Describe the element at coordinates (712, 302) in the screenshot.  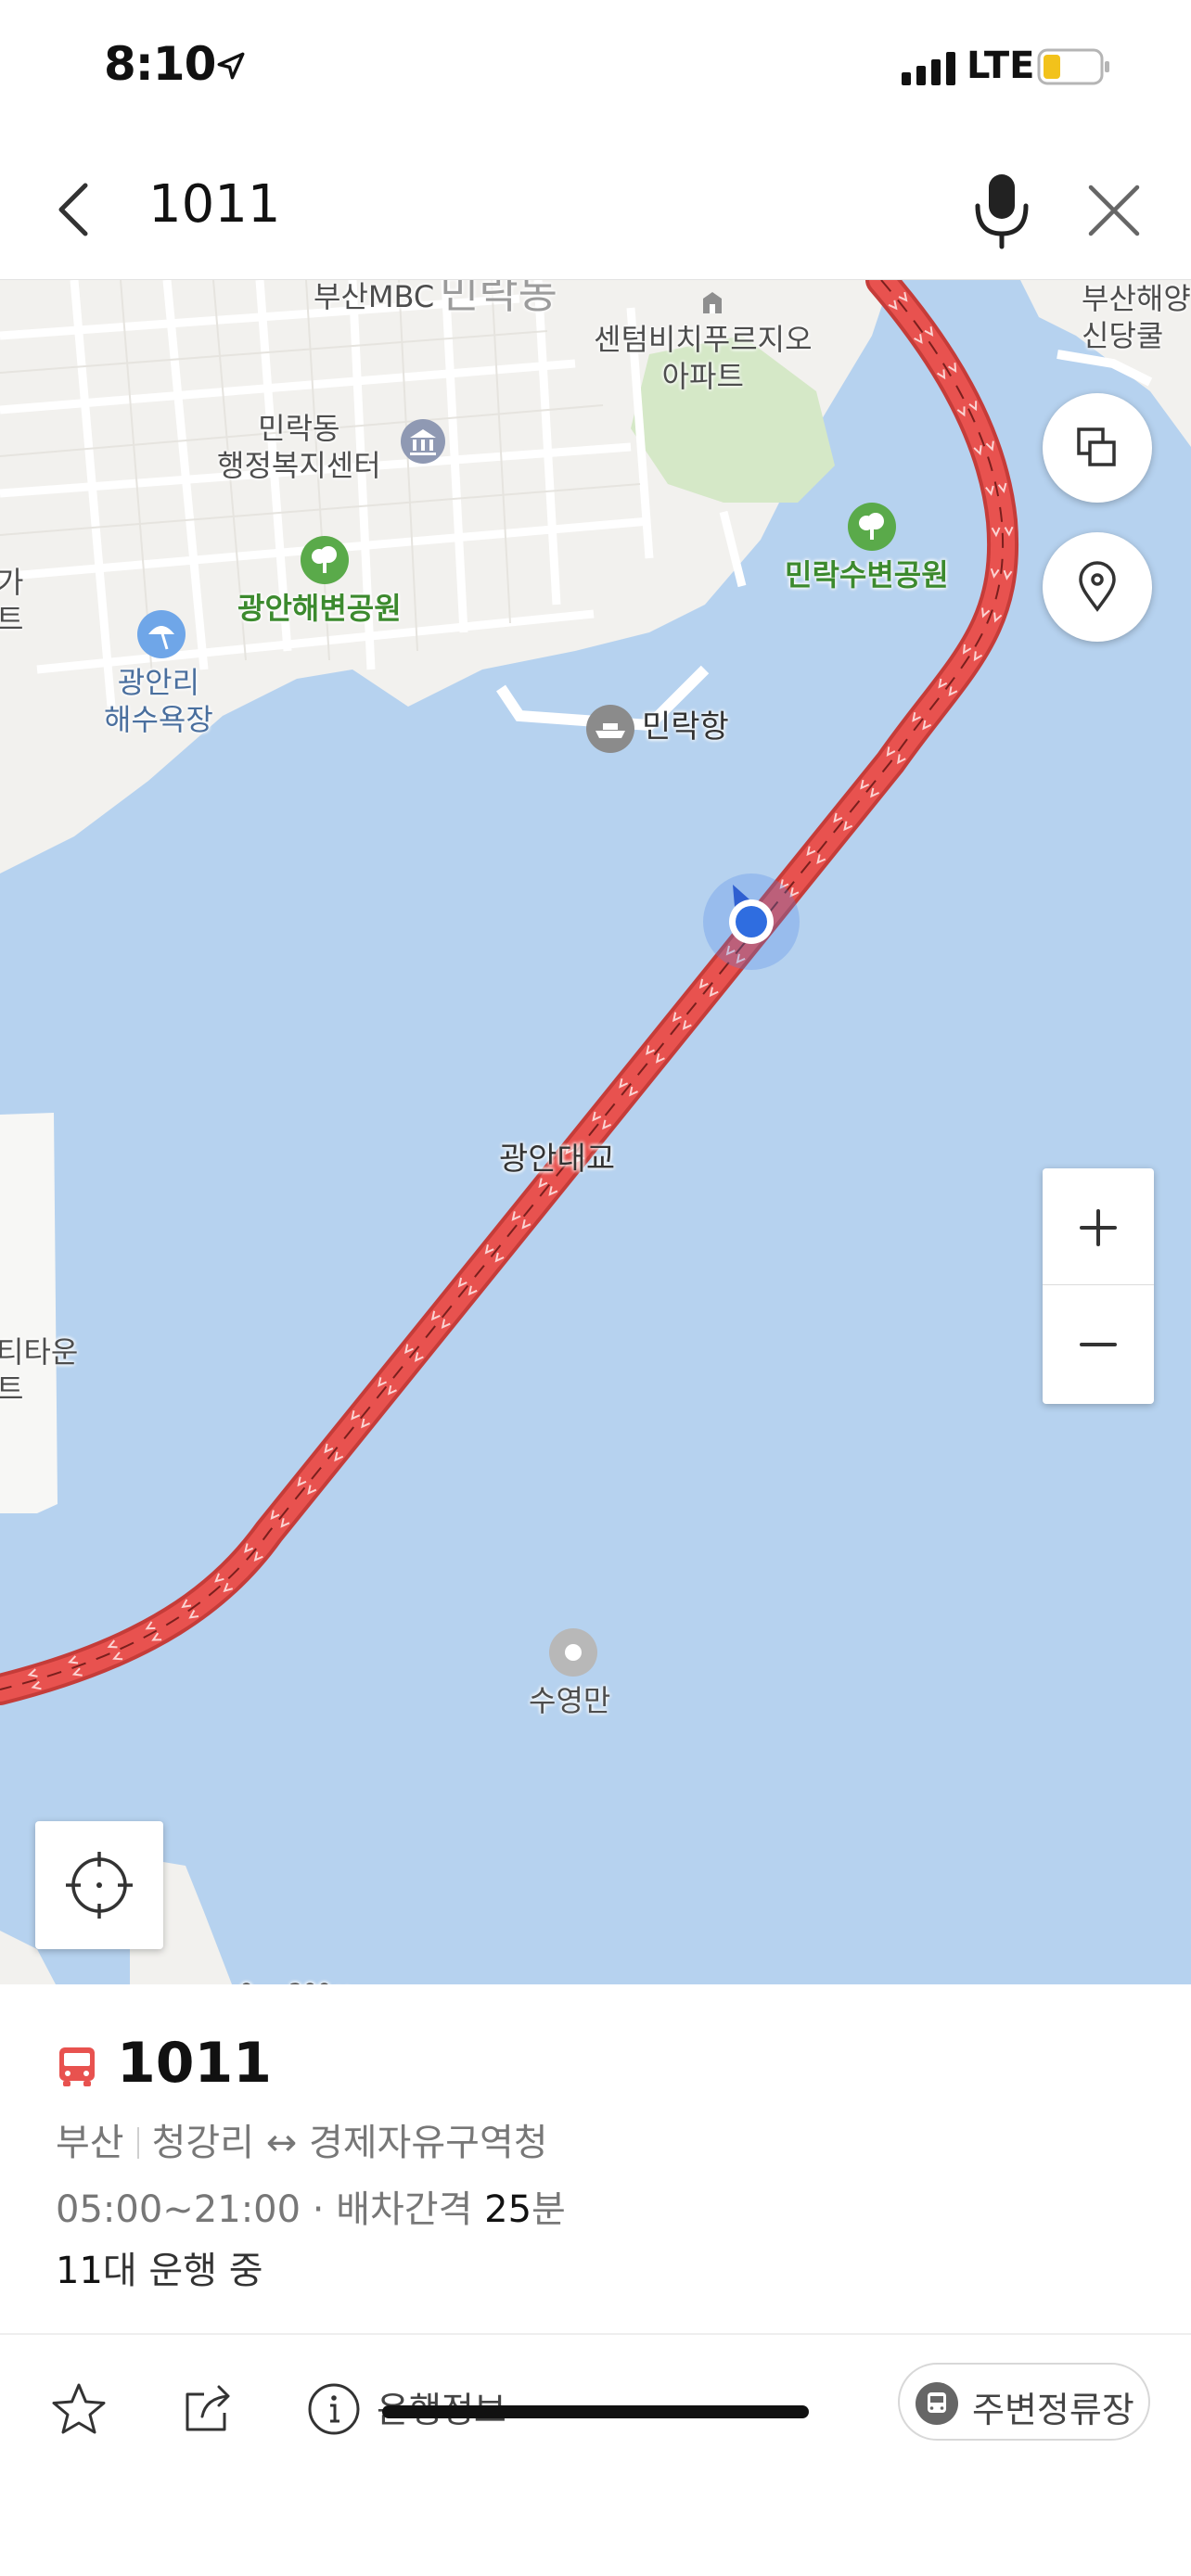
I see `apartment-icon` at that location.